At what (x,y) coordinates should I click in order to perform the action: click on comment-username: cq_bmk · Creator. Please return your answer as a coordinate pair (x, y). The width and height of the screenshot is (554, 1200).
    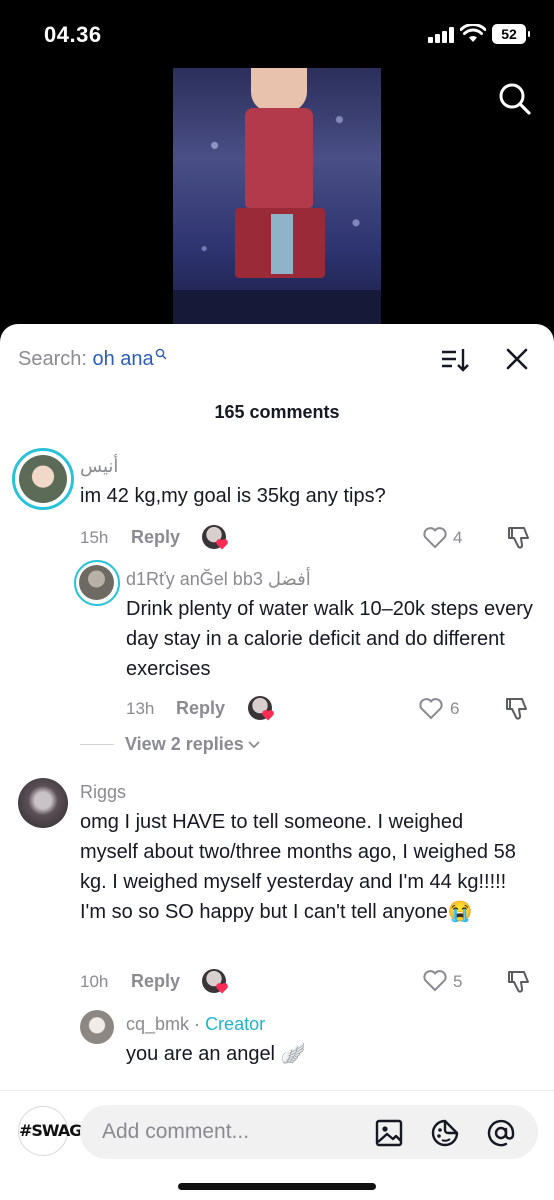
    Looking at the image, I should click on (195, 1024).